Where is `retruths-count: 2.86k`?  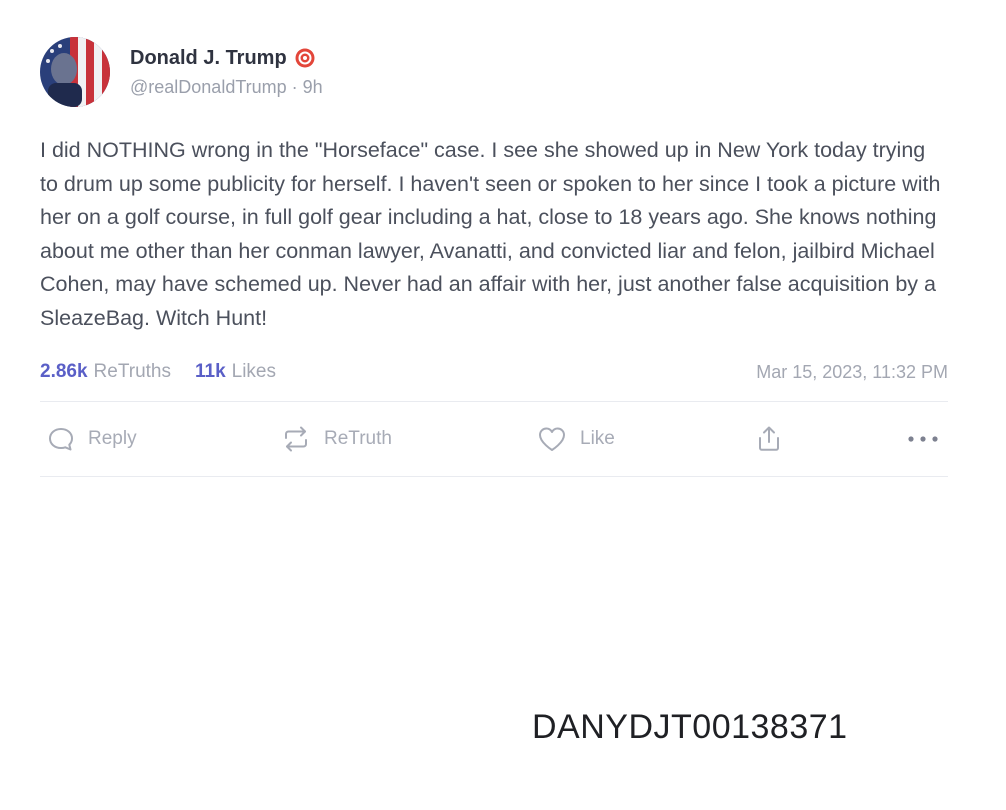 retruths-count: 2.86k is located at coordinates (64, 372).